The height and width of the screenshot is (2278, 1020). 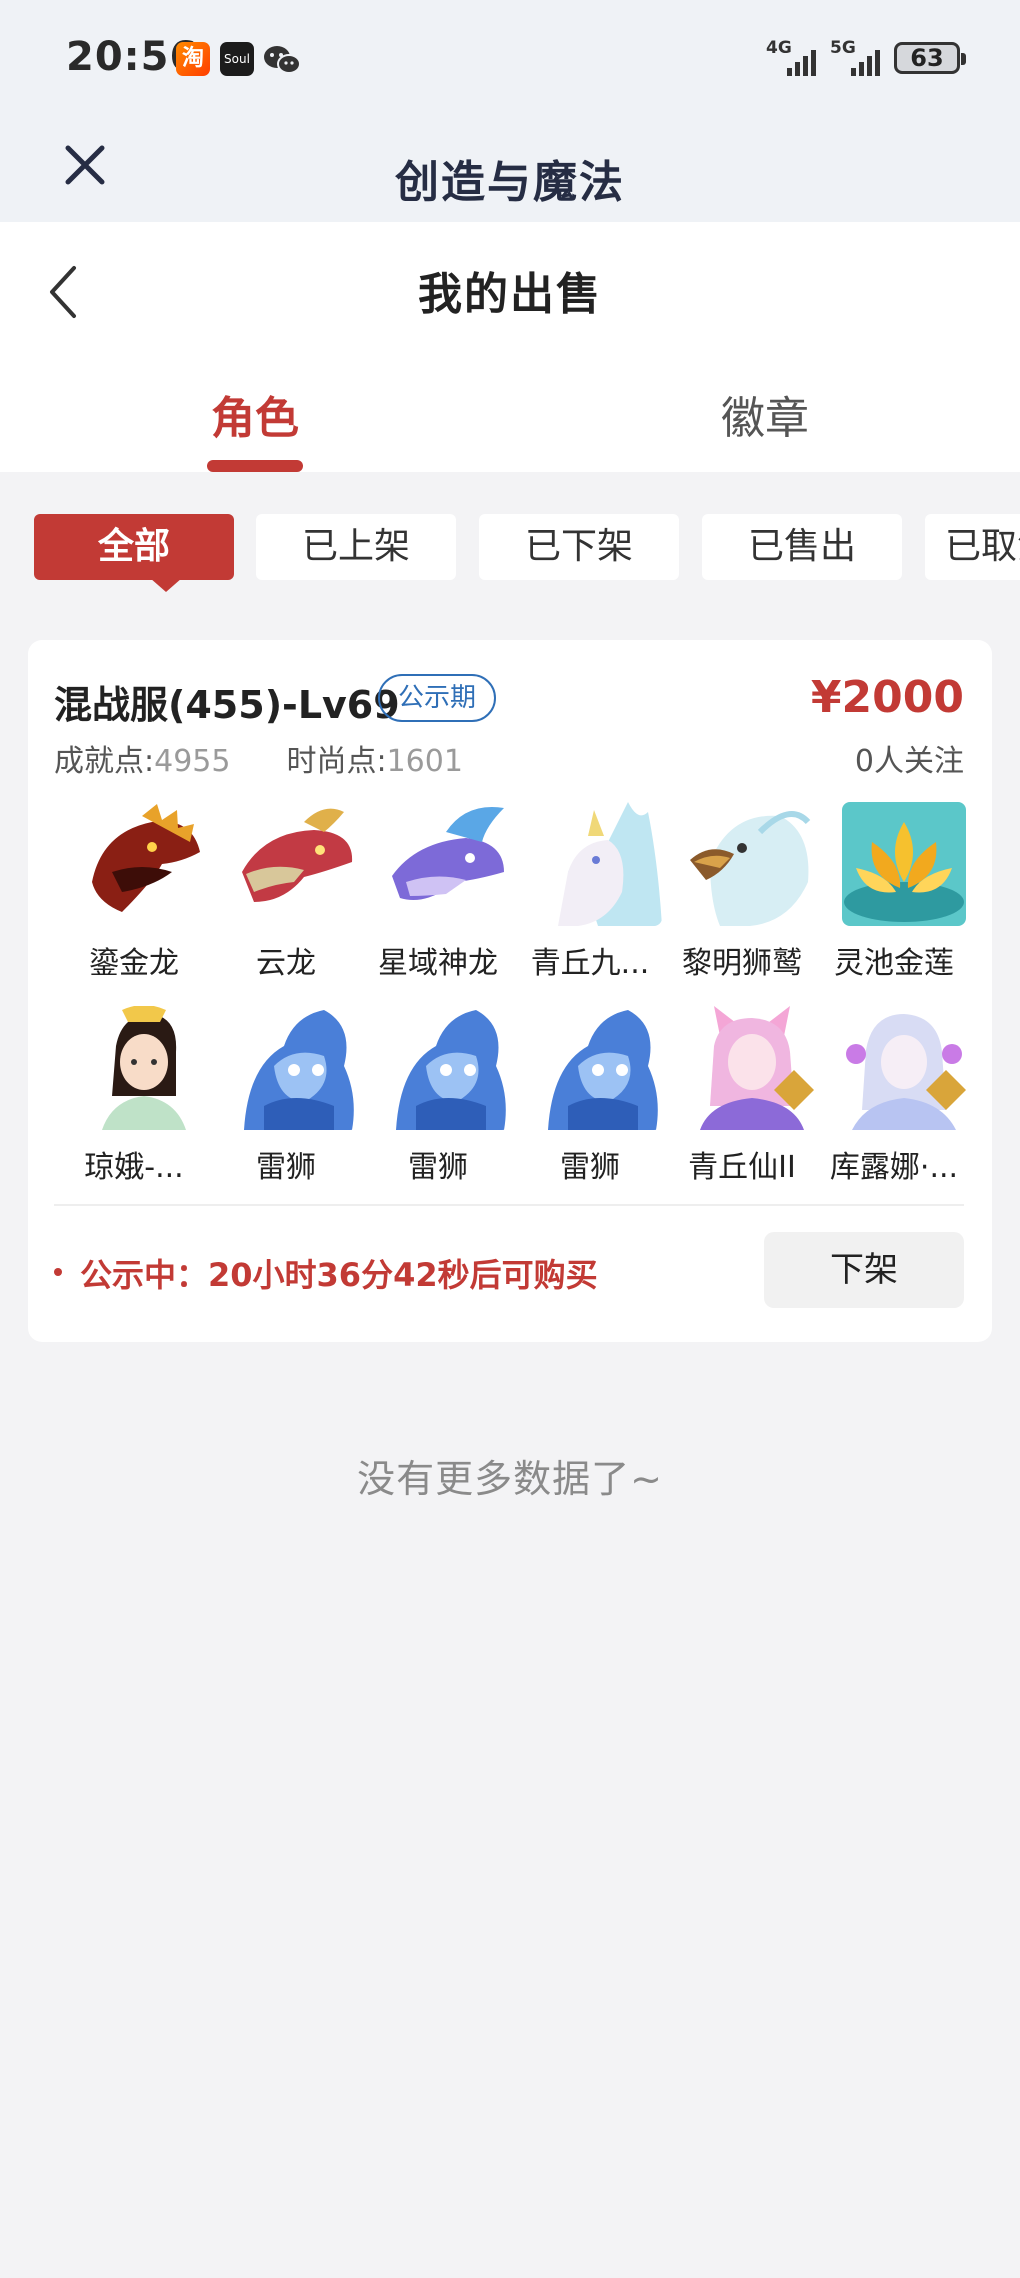 I want to click on taobao-app-icon: 淘, so click(x=193, y=59).